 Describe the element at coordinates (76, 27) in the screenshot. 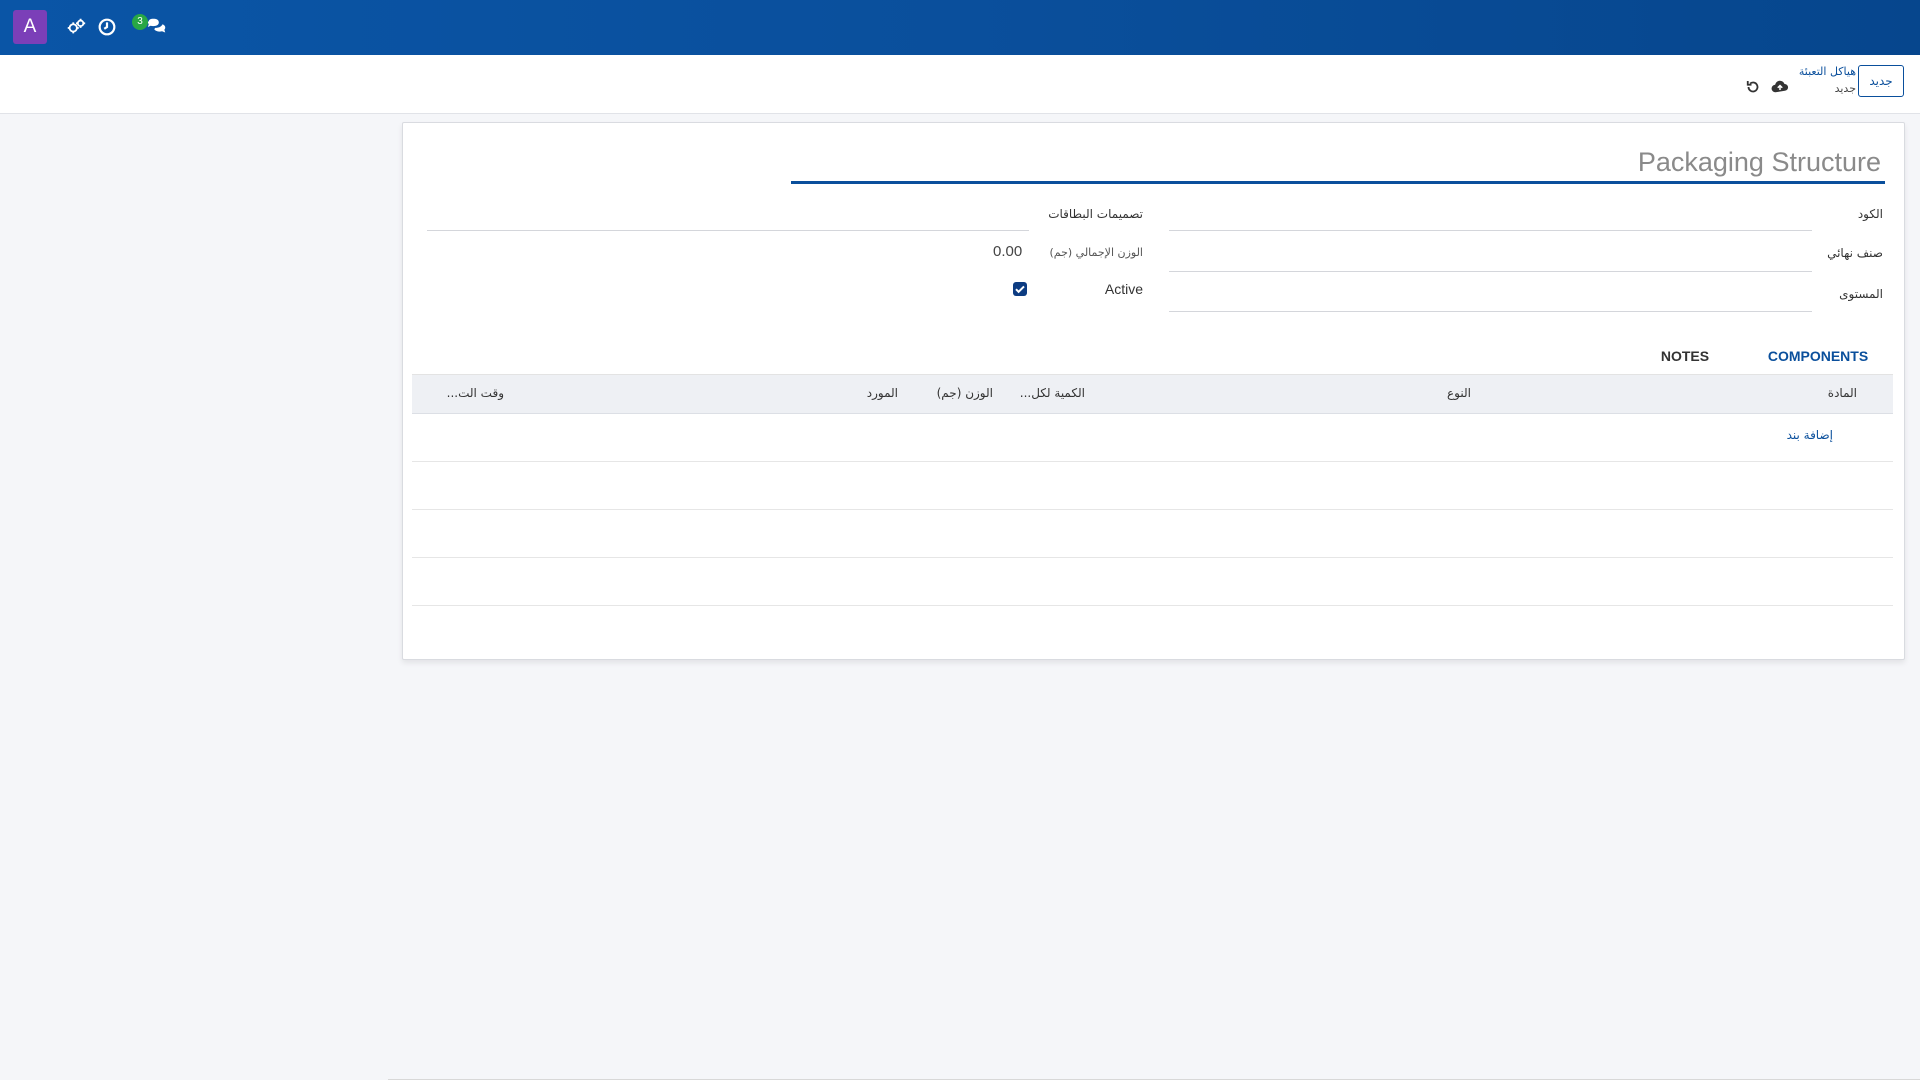

I see `settings-gears-icon` at that location.